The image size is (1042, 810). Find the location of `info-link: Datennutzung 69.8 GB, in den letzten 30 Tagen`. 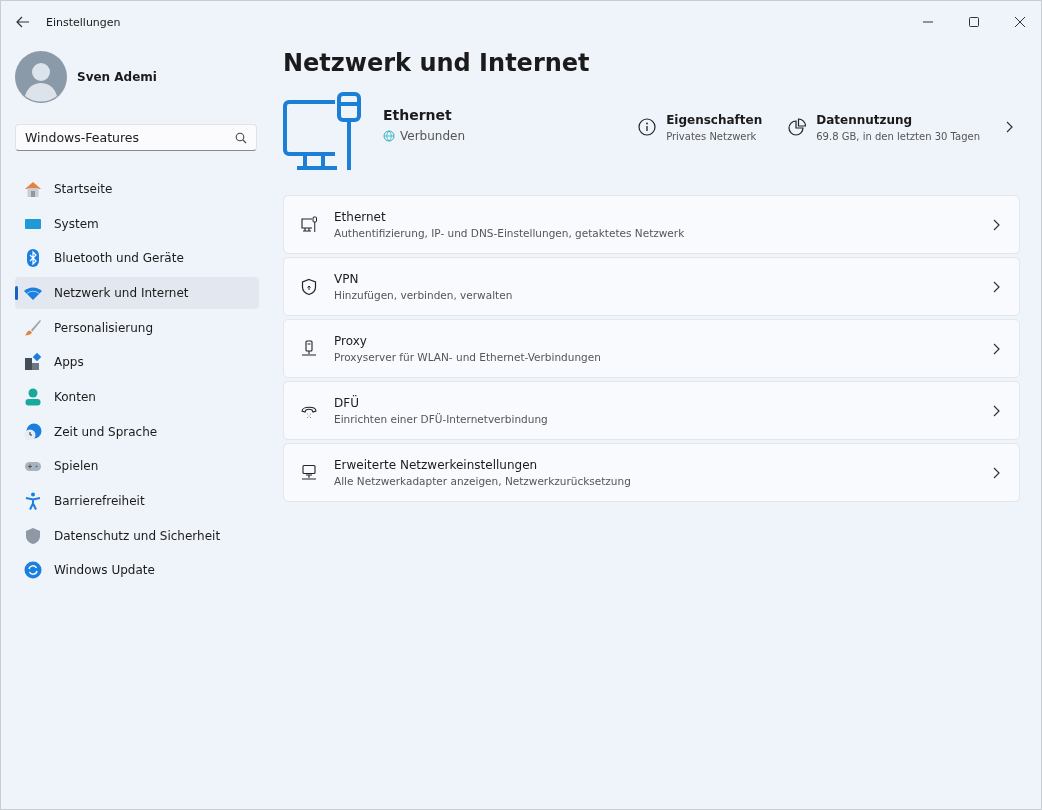

info-link: Datennutzung 69.8 GB, in den letzten 30 Tagen is located at coordinates (884, 127).